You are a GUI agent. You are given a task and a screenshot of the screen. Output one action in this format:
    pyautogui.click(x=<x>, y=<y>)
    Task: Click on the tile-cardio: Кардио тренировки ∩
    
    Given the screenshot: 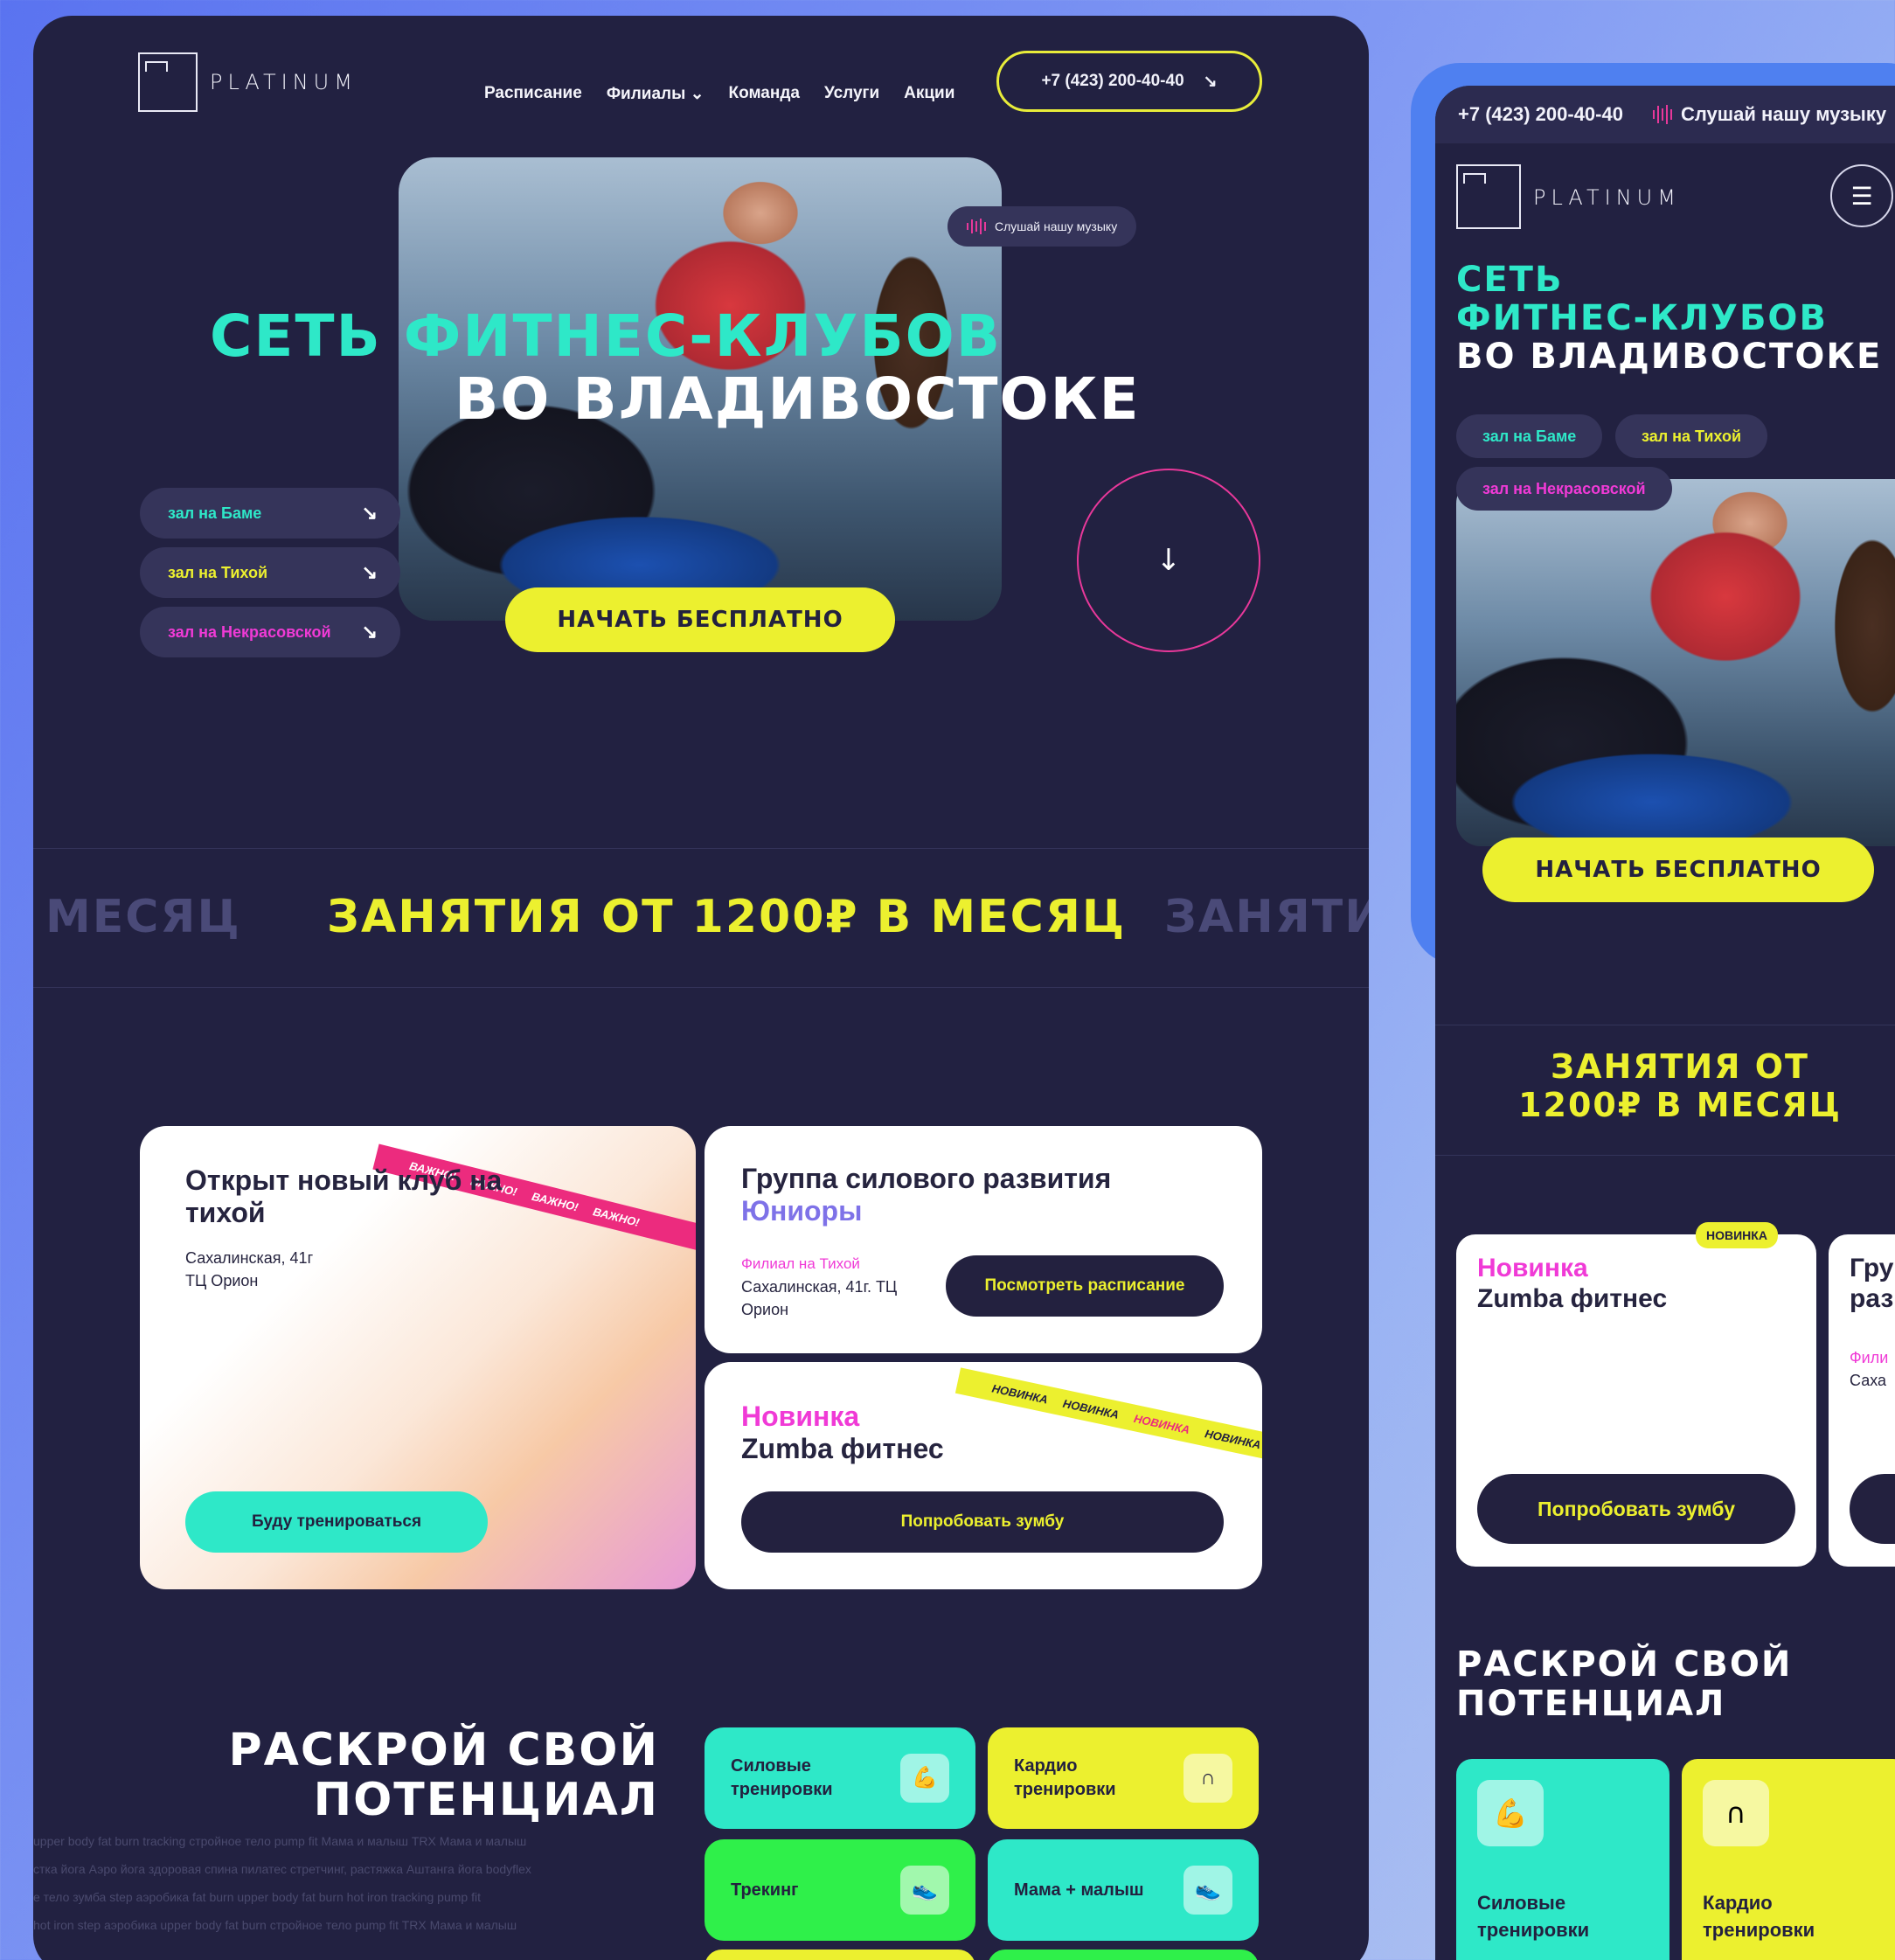 What is the action you would take?
    pyautogui.click(x=1123, y=1778)
    